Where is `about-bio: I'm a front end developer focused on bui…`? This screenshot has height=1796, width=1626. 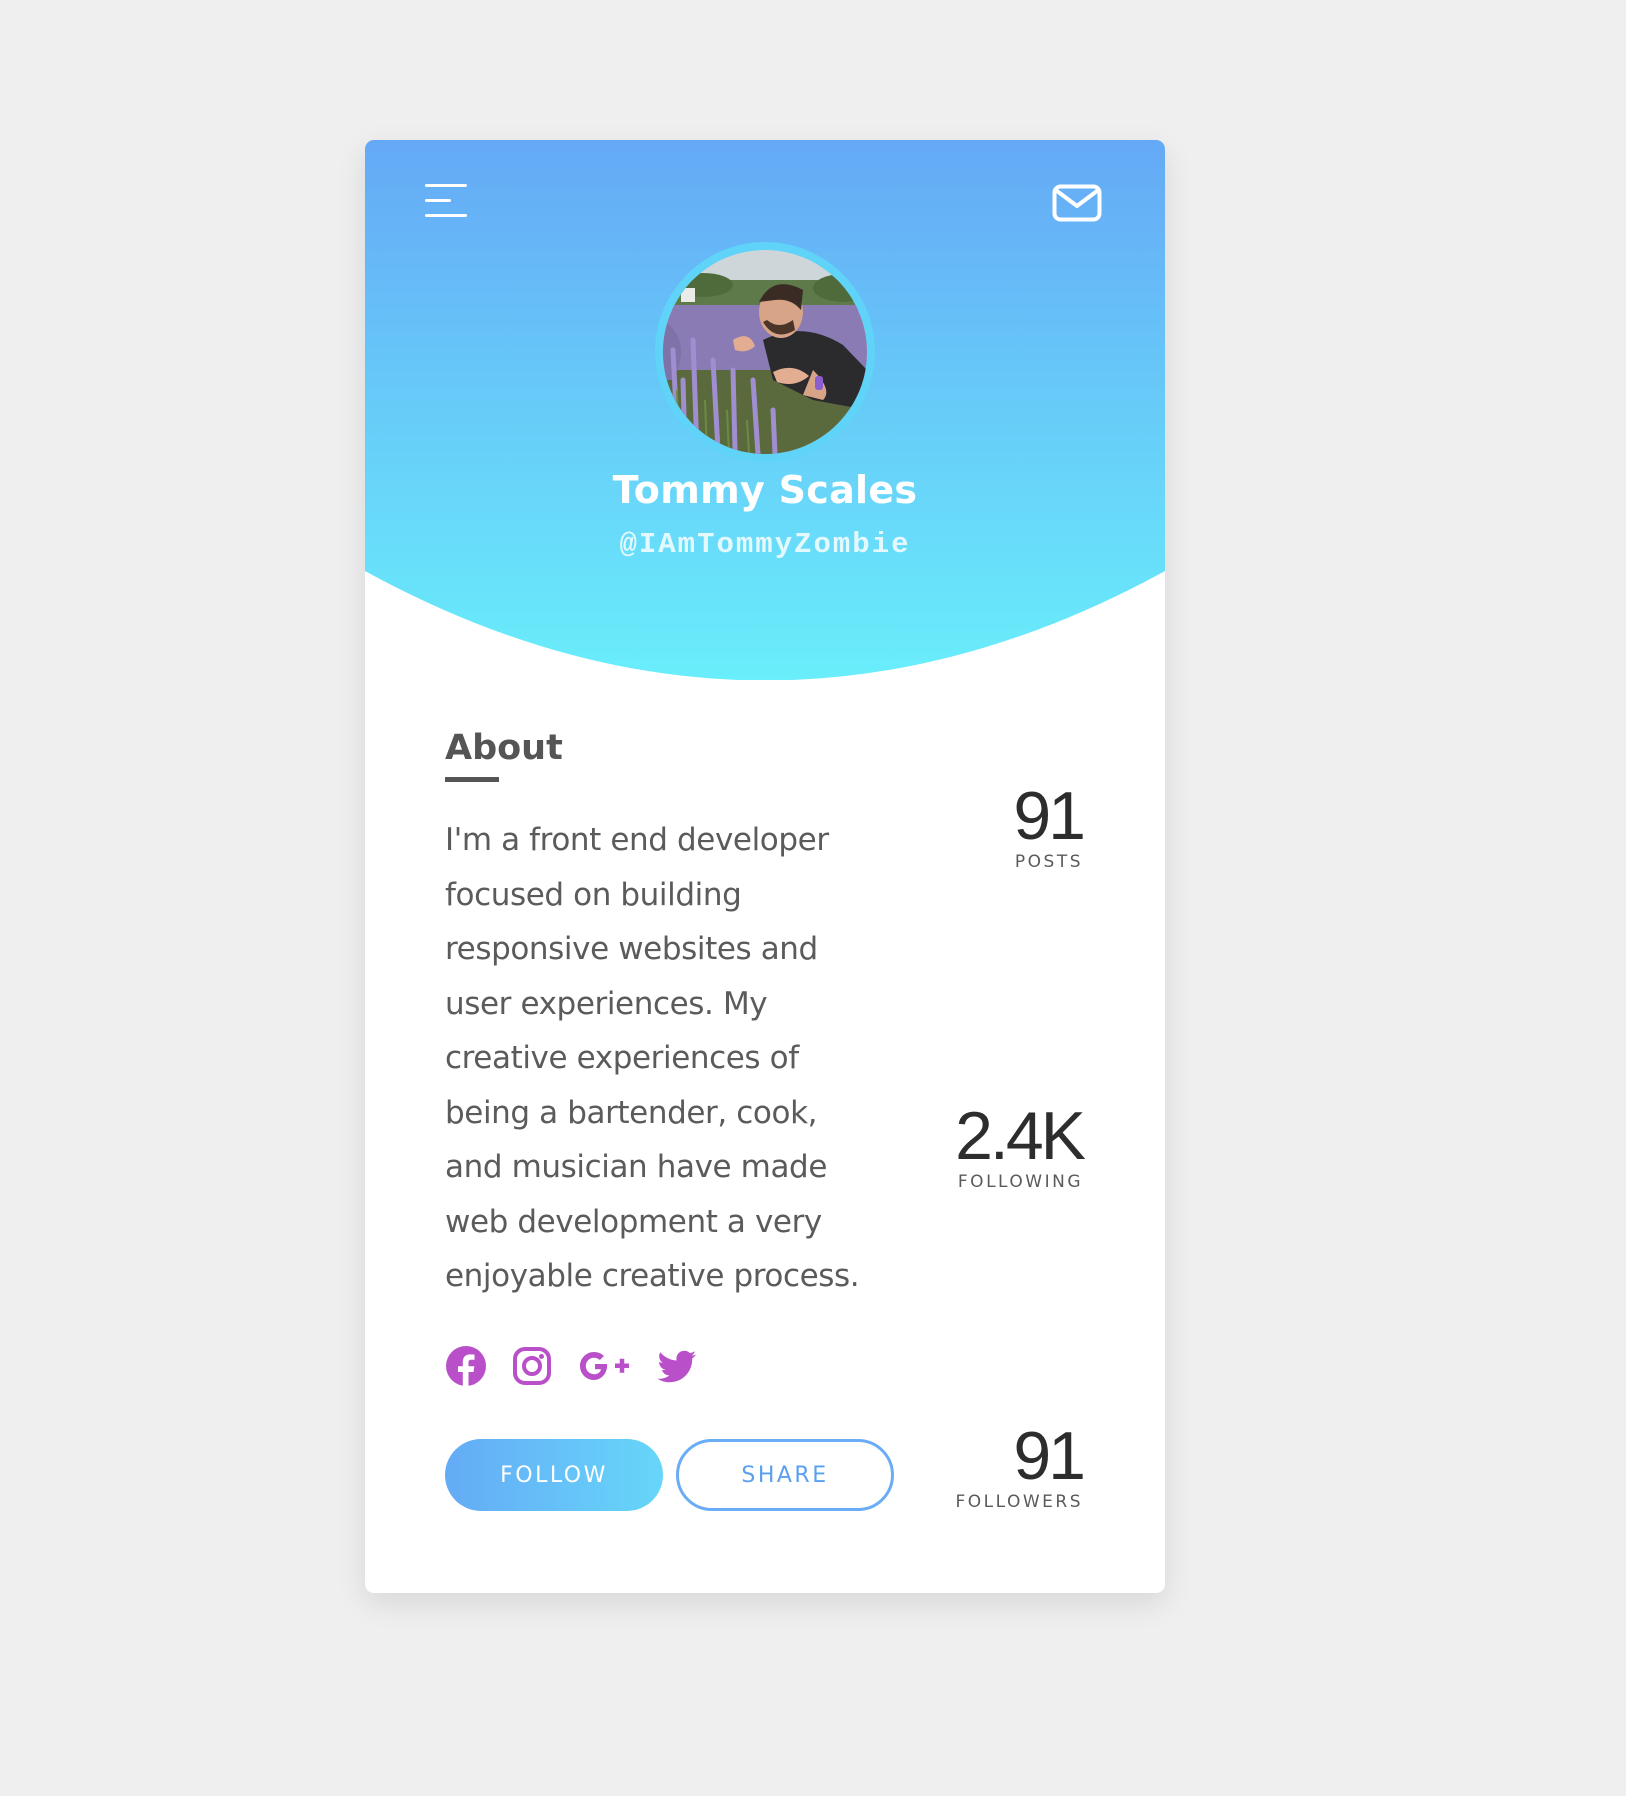
about-bio: I'm a front end developer focused on bui… is located at coordinates (680, 1058).